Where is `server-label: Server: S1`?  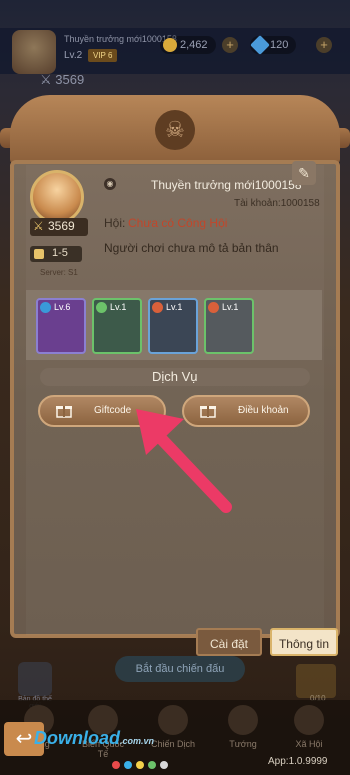 server-label: Server: S1 is located at coordinates (59, 272).